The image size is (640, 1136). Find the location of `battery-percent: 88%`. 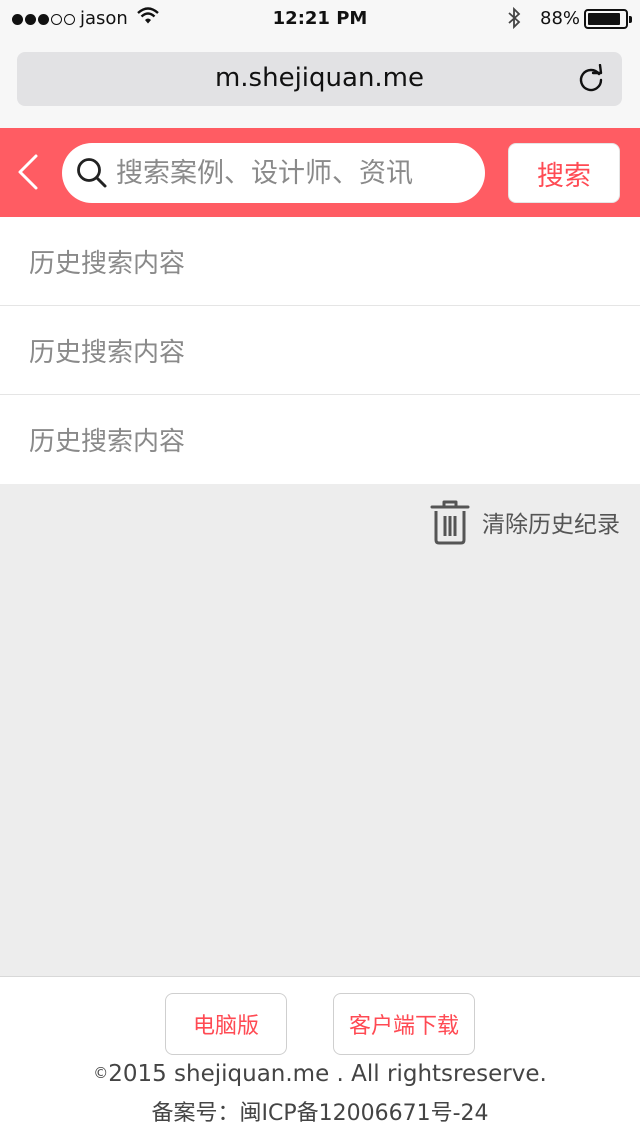

battery-percent: 88% is located at coordinates (560, 18).